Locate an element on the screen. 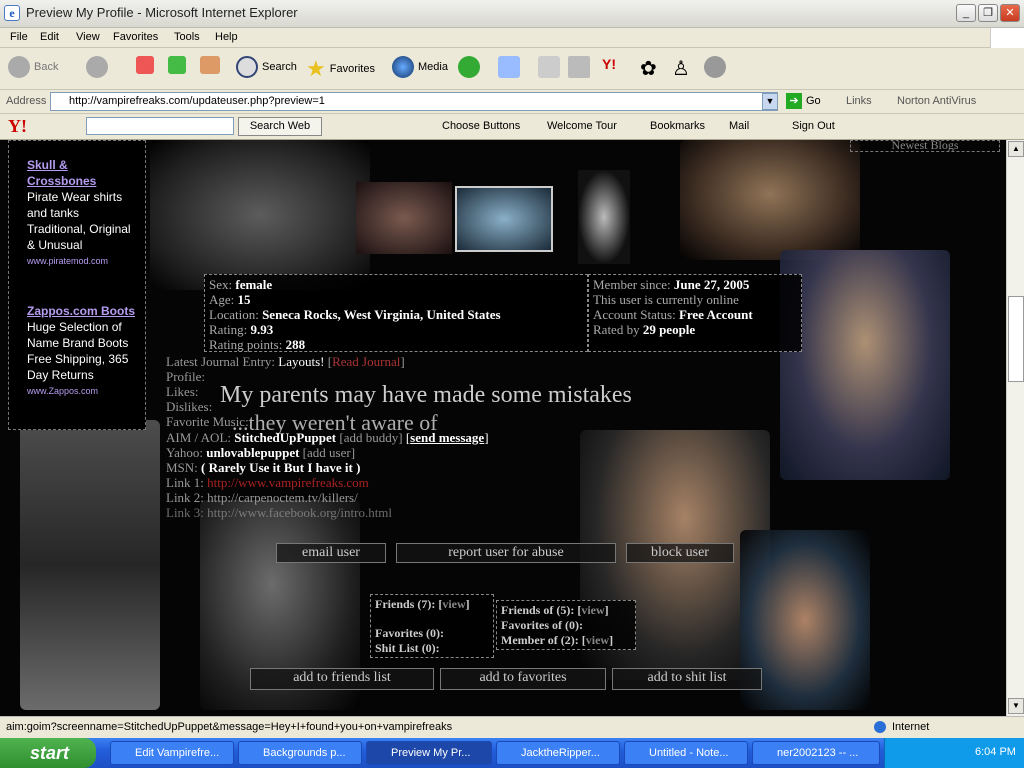 Image resolution: width=1024 pixels, height=768 pixels. sign-out: Sign Out is located at coordinates (813, 126).